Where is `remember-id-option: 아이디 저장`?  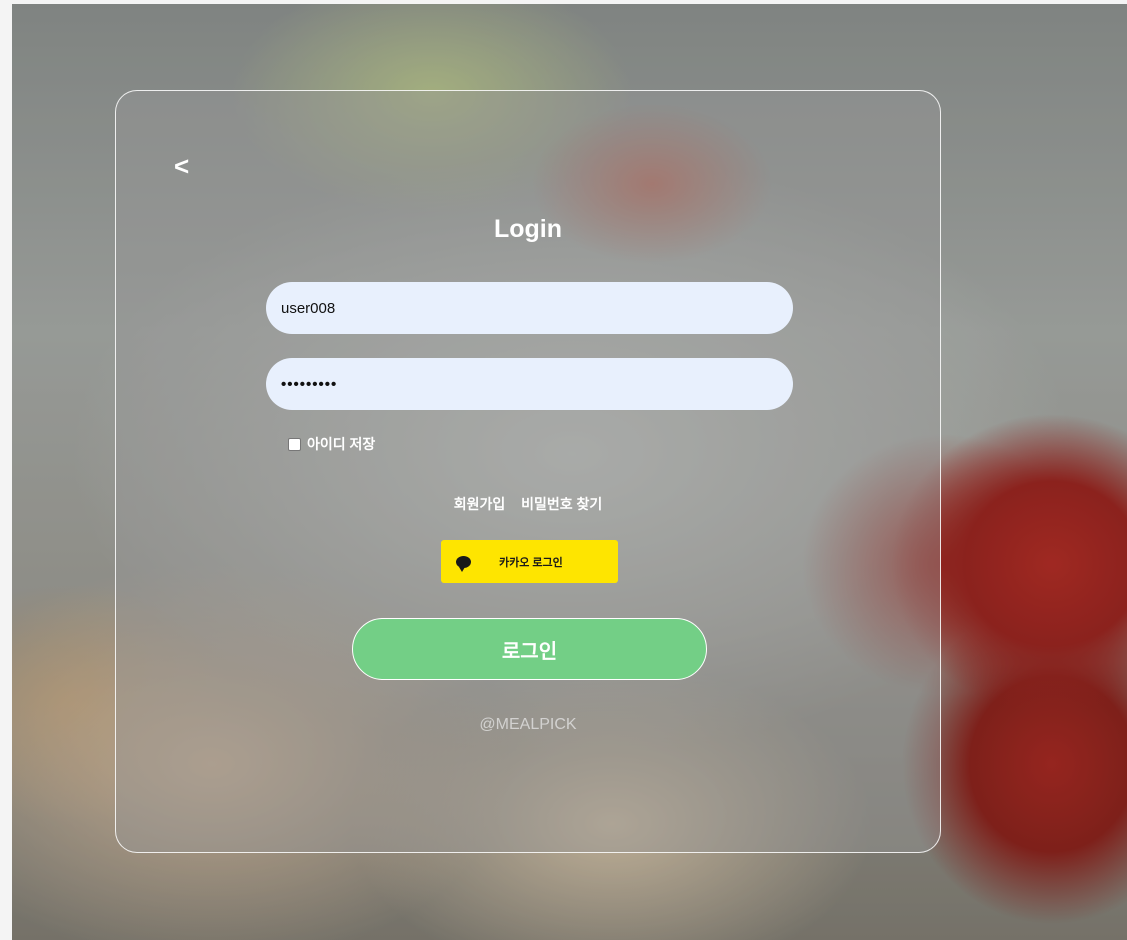 remember-id-option: 아이디 저장 is located at coordinates (331, 444).